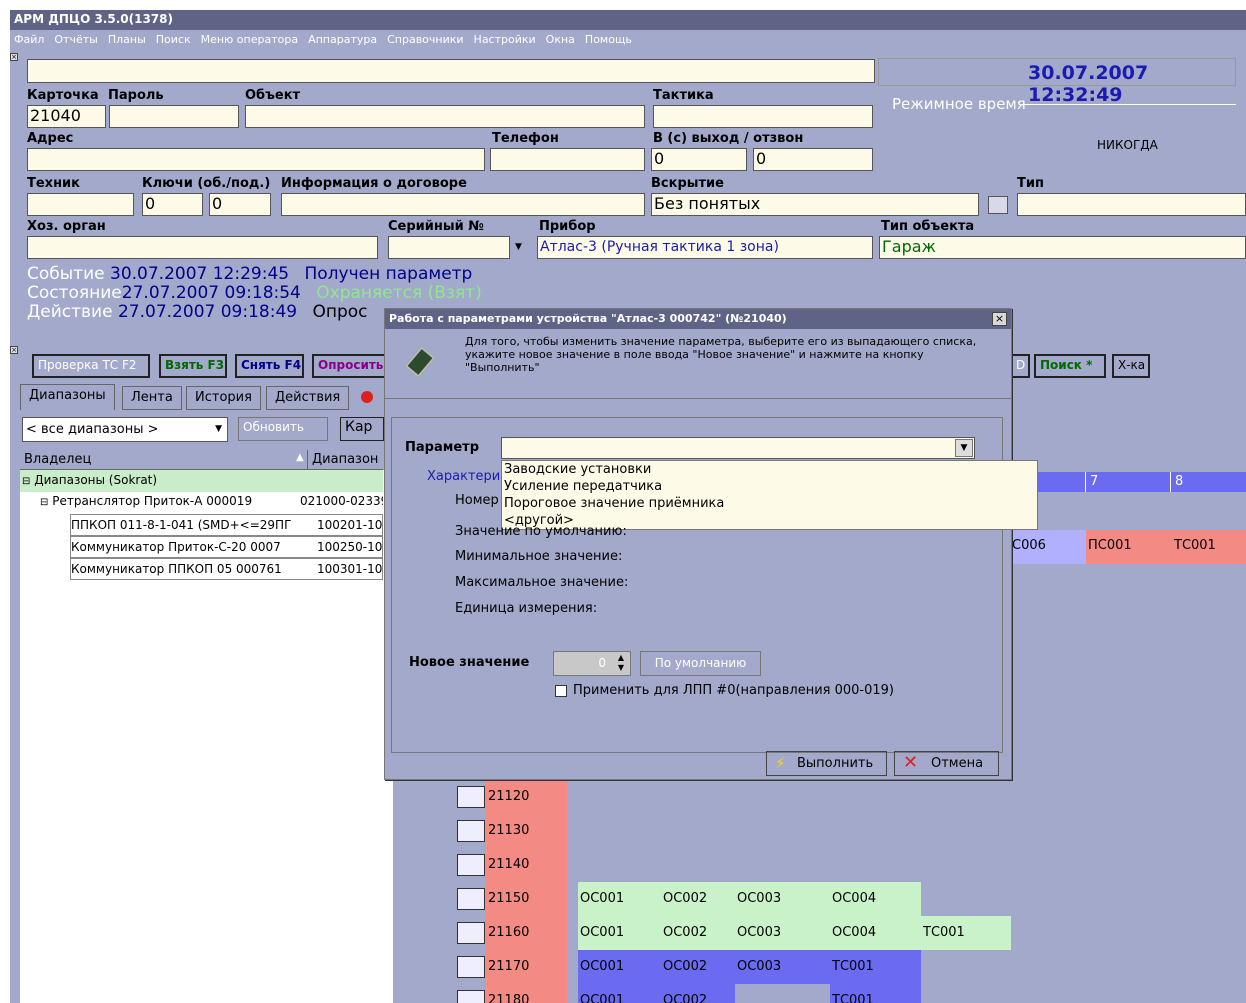 Image resolution: width=1246 pixels, height=1003 pixels. I want to click on grid-id-cell: 21160, so click(526, 933).